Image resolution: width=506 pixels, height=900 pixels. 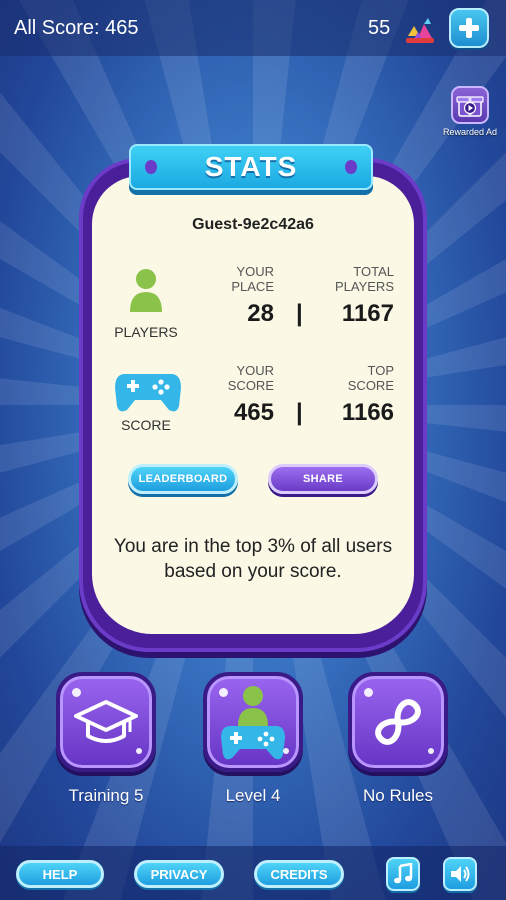 I want to click on players-icon-label: PLAYERS, so click(x=146, y=332).